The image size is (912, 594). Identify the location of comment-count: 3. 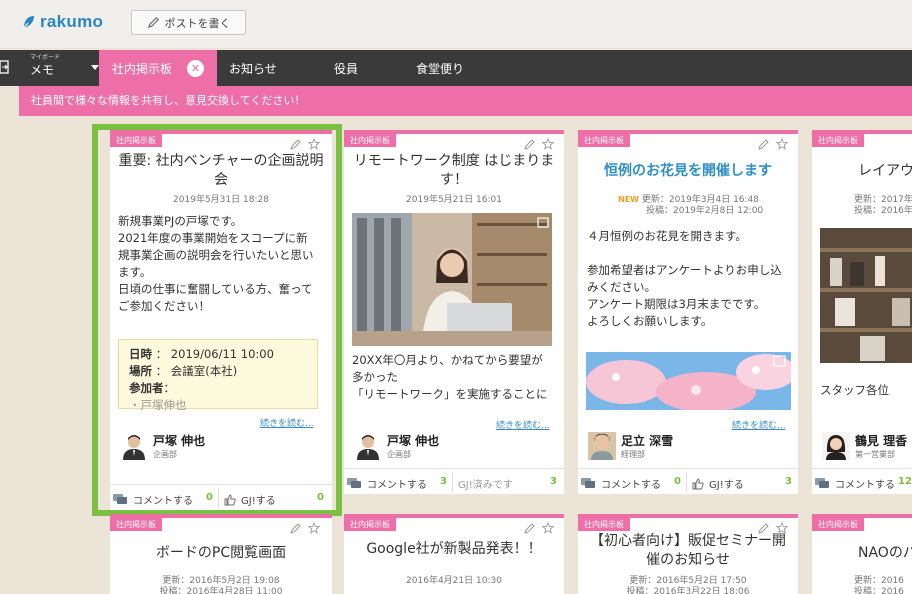
(443, 481).